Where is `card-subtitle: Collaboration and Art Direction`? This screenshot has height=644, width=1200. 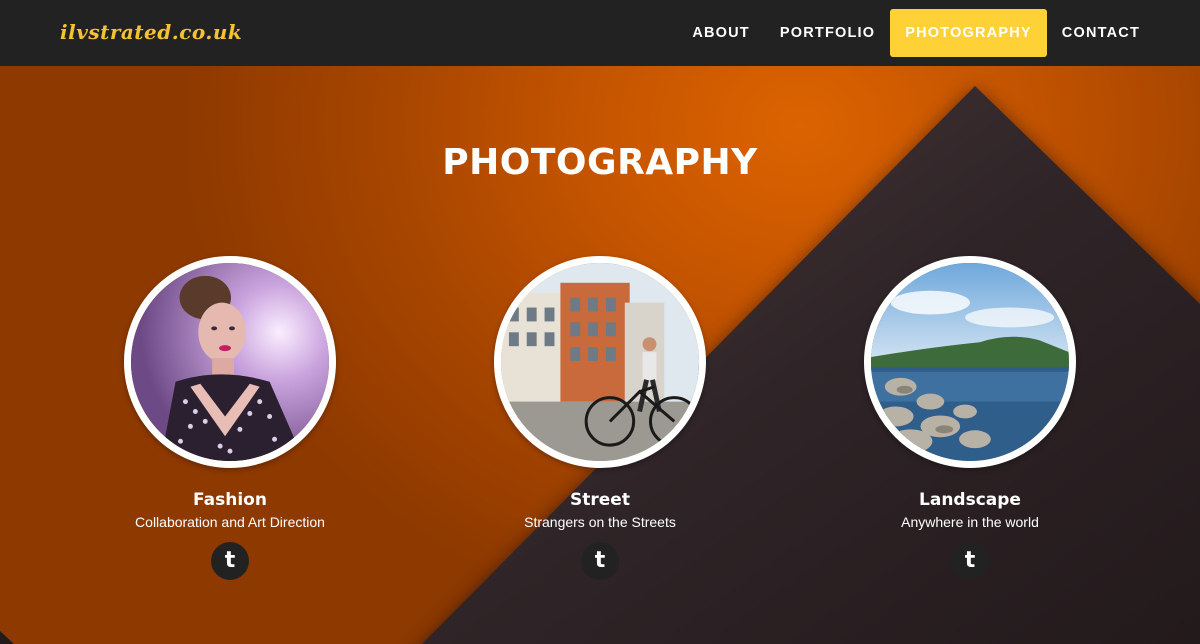
card-subtitle: Collaboration and Art Direction is located at coordinates (230, 522).